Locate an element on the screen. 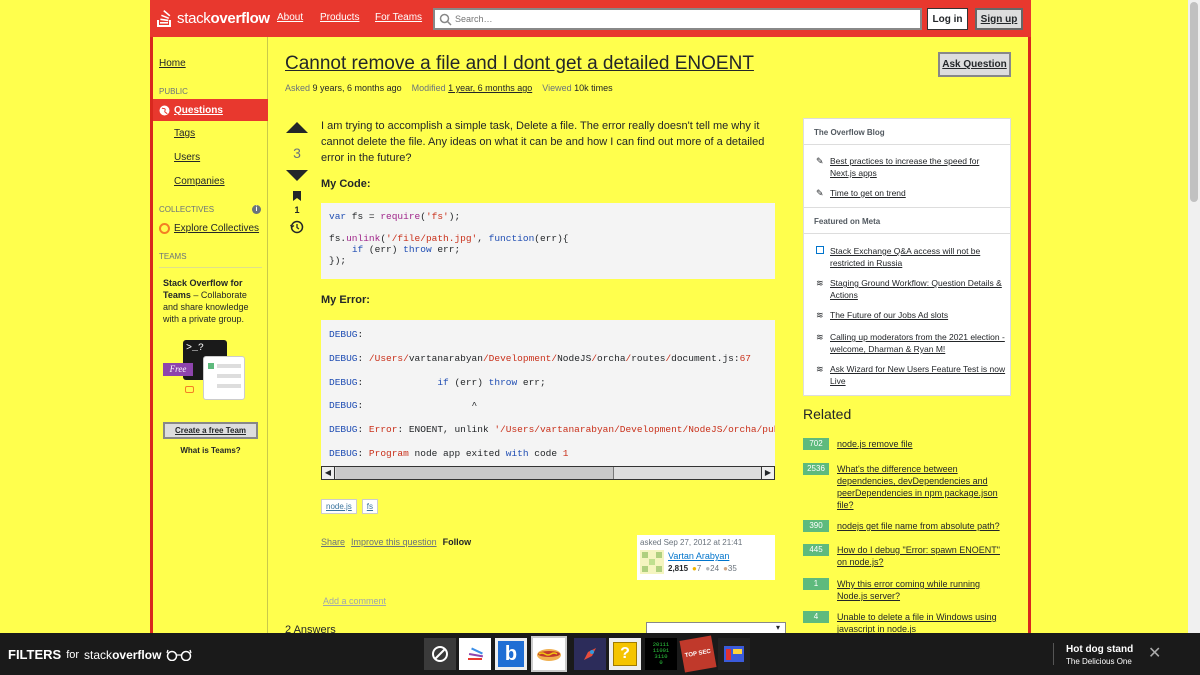  filter-mystery-button: ? is located at coordinates (625, 654).